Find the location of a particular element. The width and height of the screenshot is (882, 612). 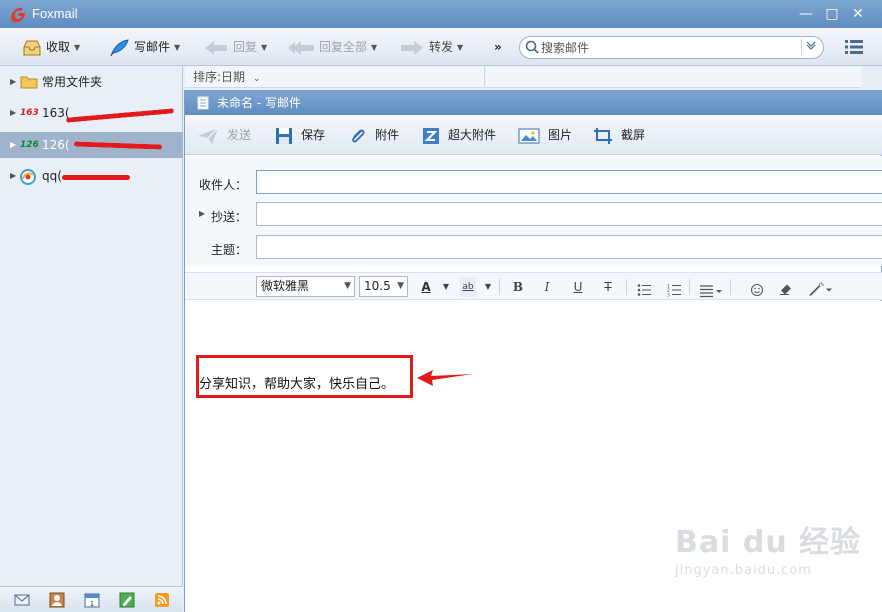

reply-button: 回复 ▼ is located at coordinates (235, 47).